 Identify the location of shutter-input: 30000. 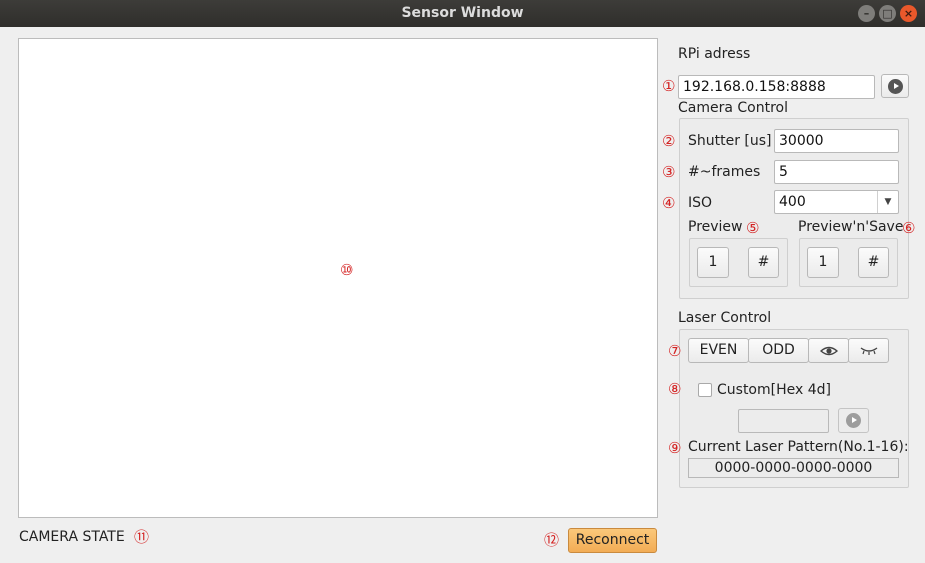
(836, 141).